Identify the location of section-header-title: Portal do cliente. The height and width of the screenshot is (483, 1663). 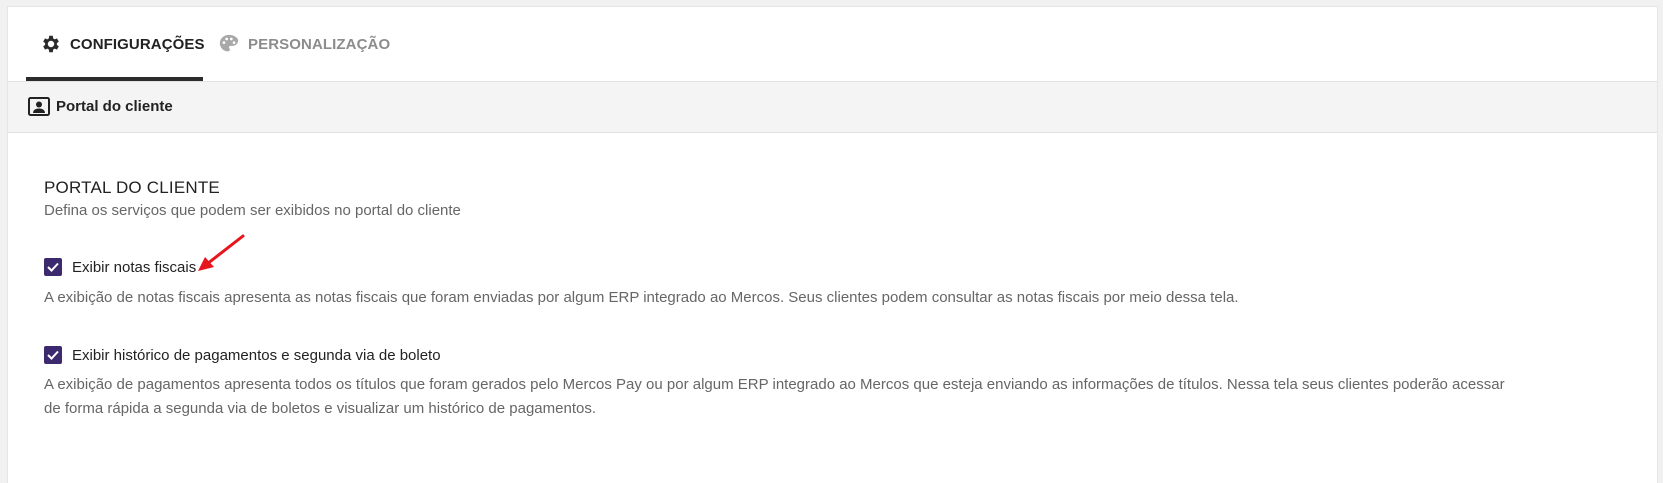
(114, 106).